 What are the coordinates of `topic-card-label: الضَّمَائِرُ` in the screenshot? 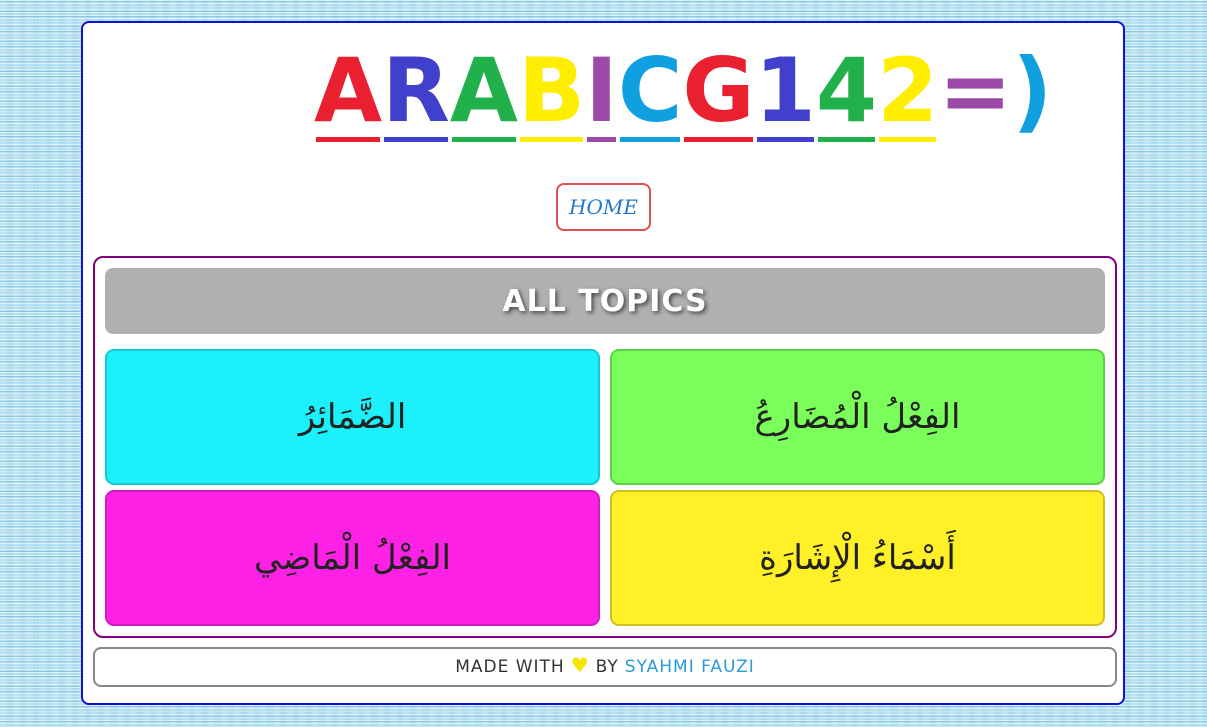 It's located at (352, 417).